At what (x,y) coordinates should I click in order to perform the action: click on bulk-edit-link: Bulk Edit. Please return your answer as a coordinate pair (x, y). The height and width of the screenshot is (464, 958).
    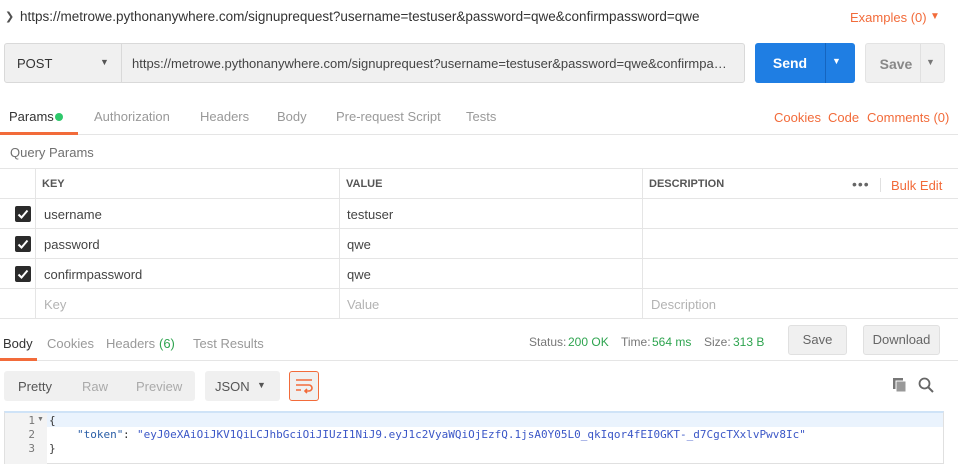
    Looking at the image, I should click on (916, 185).